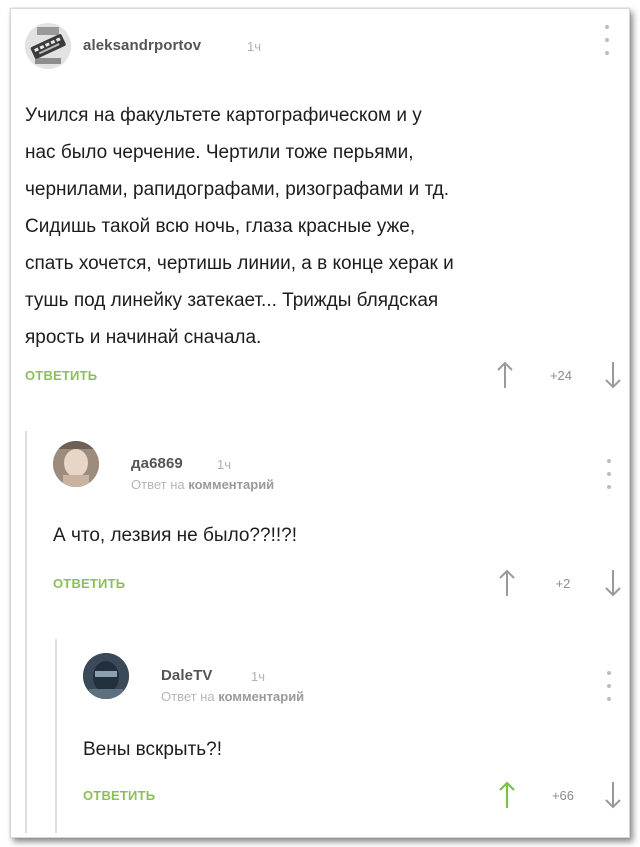  I want to click on comment-header: DaleTV 1ч Ответ на комментарий, so click(350, 672).